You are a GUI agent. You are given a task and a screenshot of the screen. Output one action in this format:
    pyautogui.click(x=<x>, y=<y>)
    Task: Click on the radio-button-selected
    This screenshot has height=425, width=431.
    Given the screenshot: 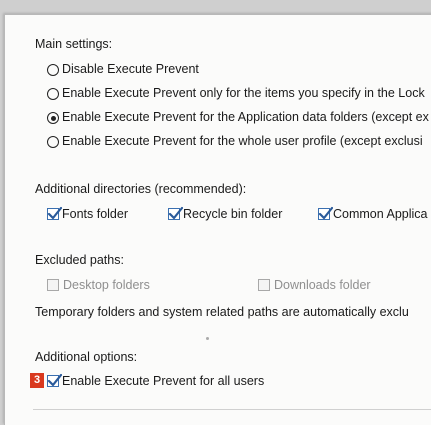 What is the action you would take?
    pyautogui.click(x=53, y=118)
    